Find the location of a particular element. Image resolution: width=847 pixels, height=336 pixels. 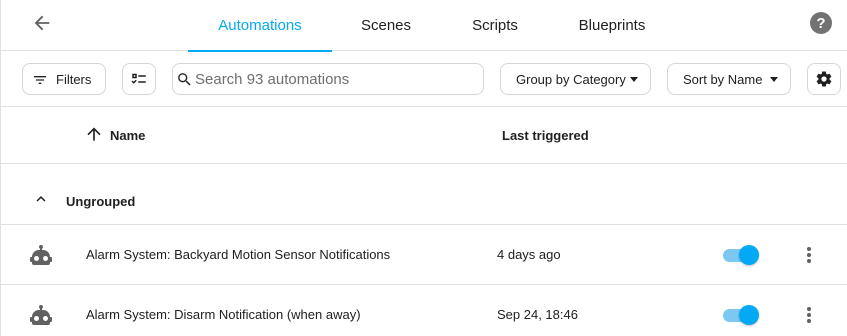

tab-automations: Automations is located at coordinates (260, 26).